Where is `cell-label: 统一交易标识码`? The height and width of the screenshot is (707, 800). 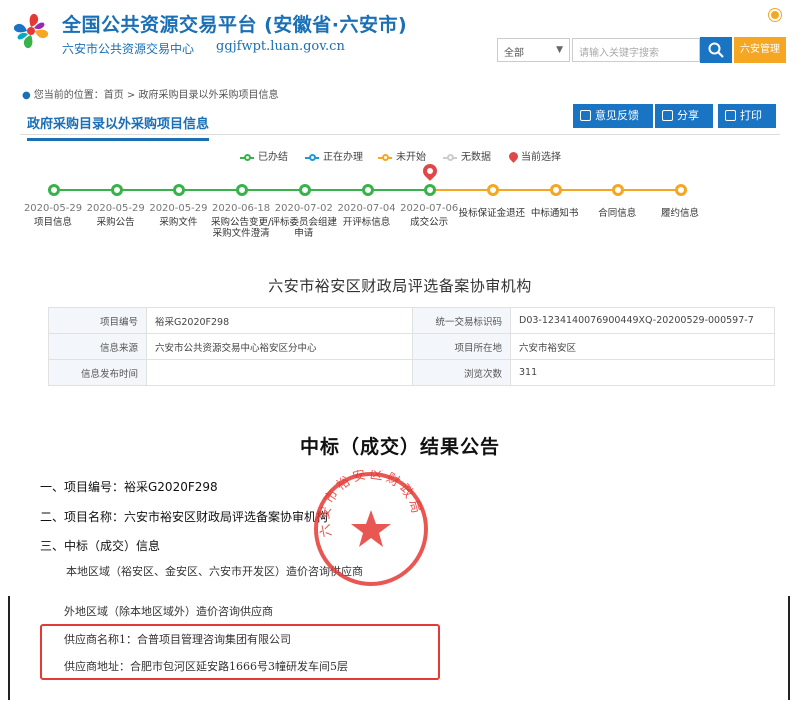 cell-label: 统一交易标识码 is located at coordinates (461, 320).